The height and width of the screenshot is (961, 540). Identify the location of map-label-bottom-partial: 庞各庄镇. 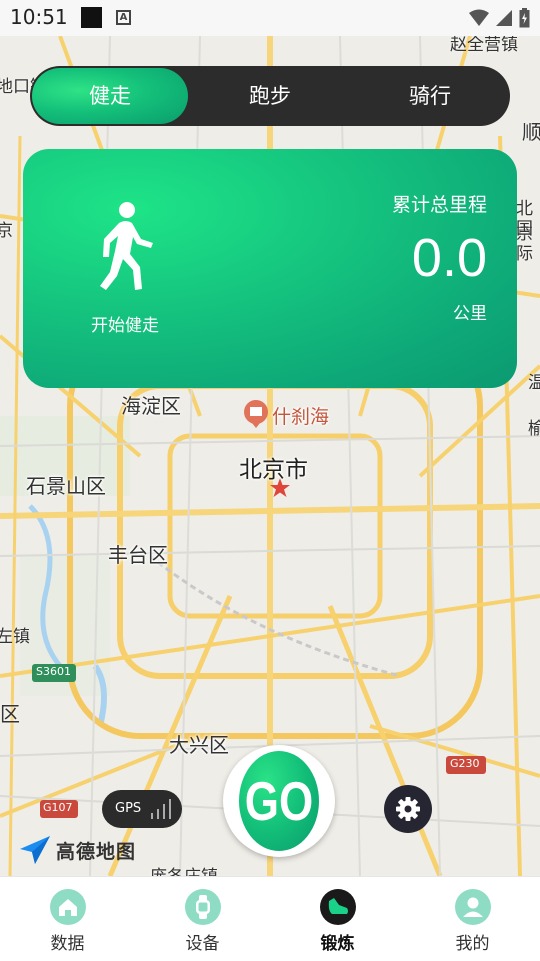
(184, 869).